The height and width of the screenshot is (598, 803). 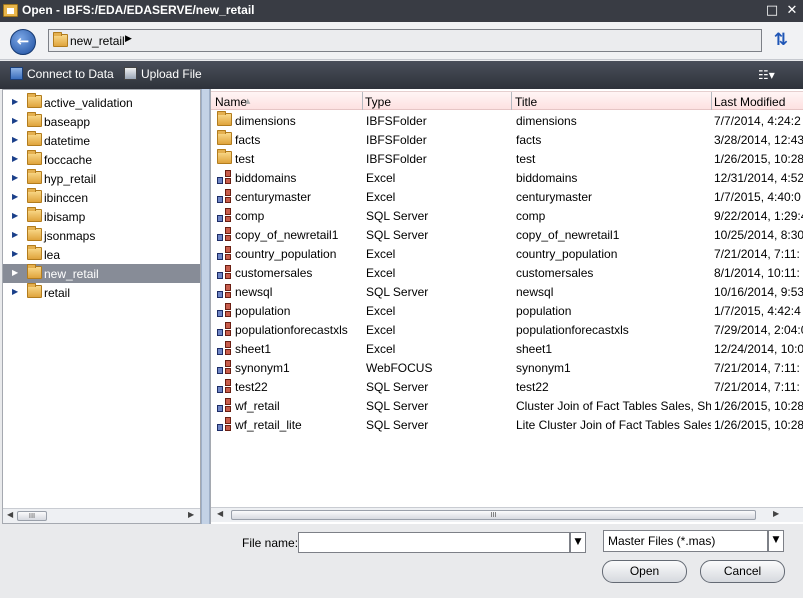 What do you see at coordinates (101, 102) in the screenshot?
I see `tree-item-active-validation: ▶ active_validation` at bounding box center [101, 102].